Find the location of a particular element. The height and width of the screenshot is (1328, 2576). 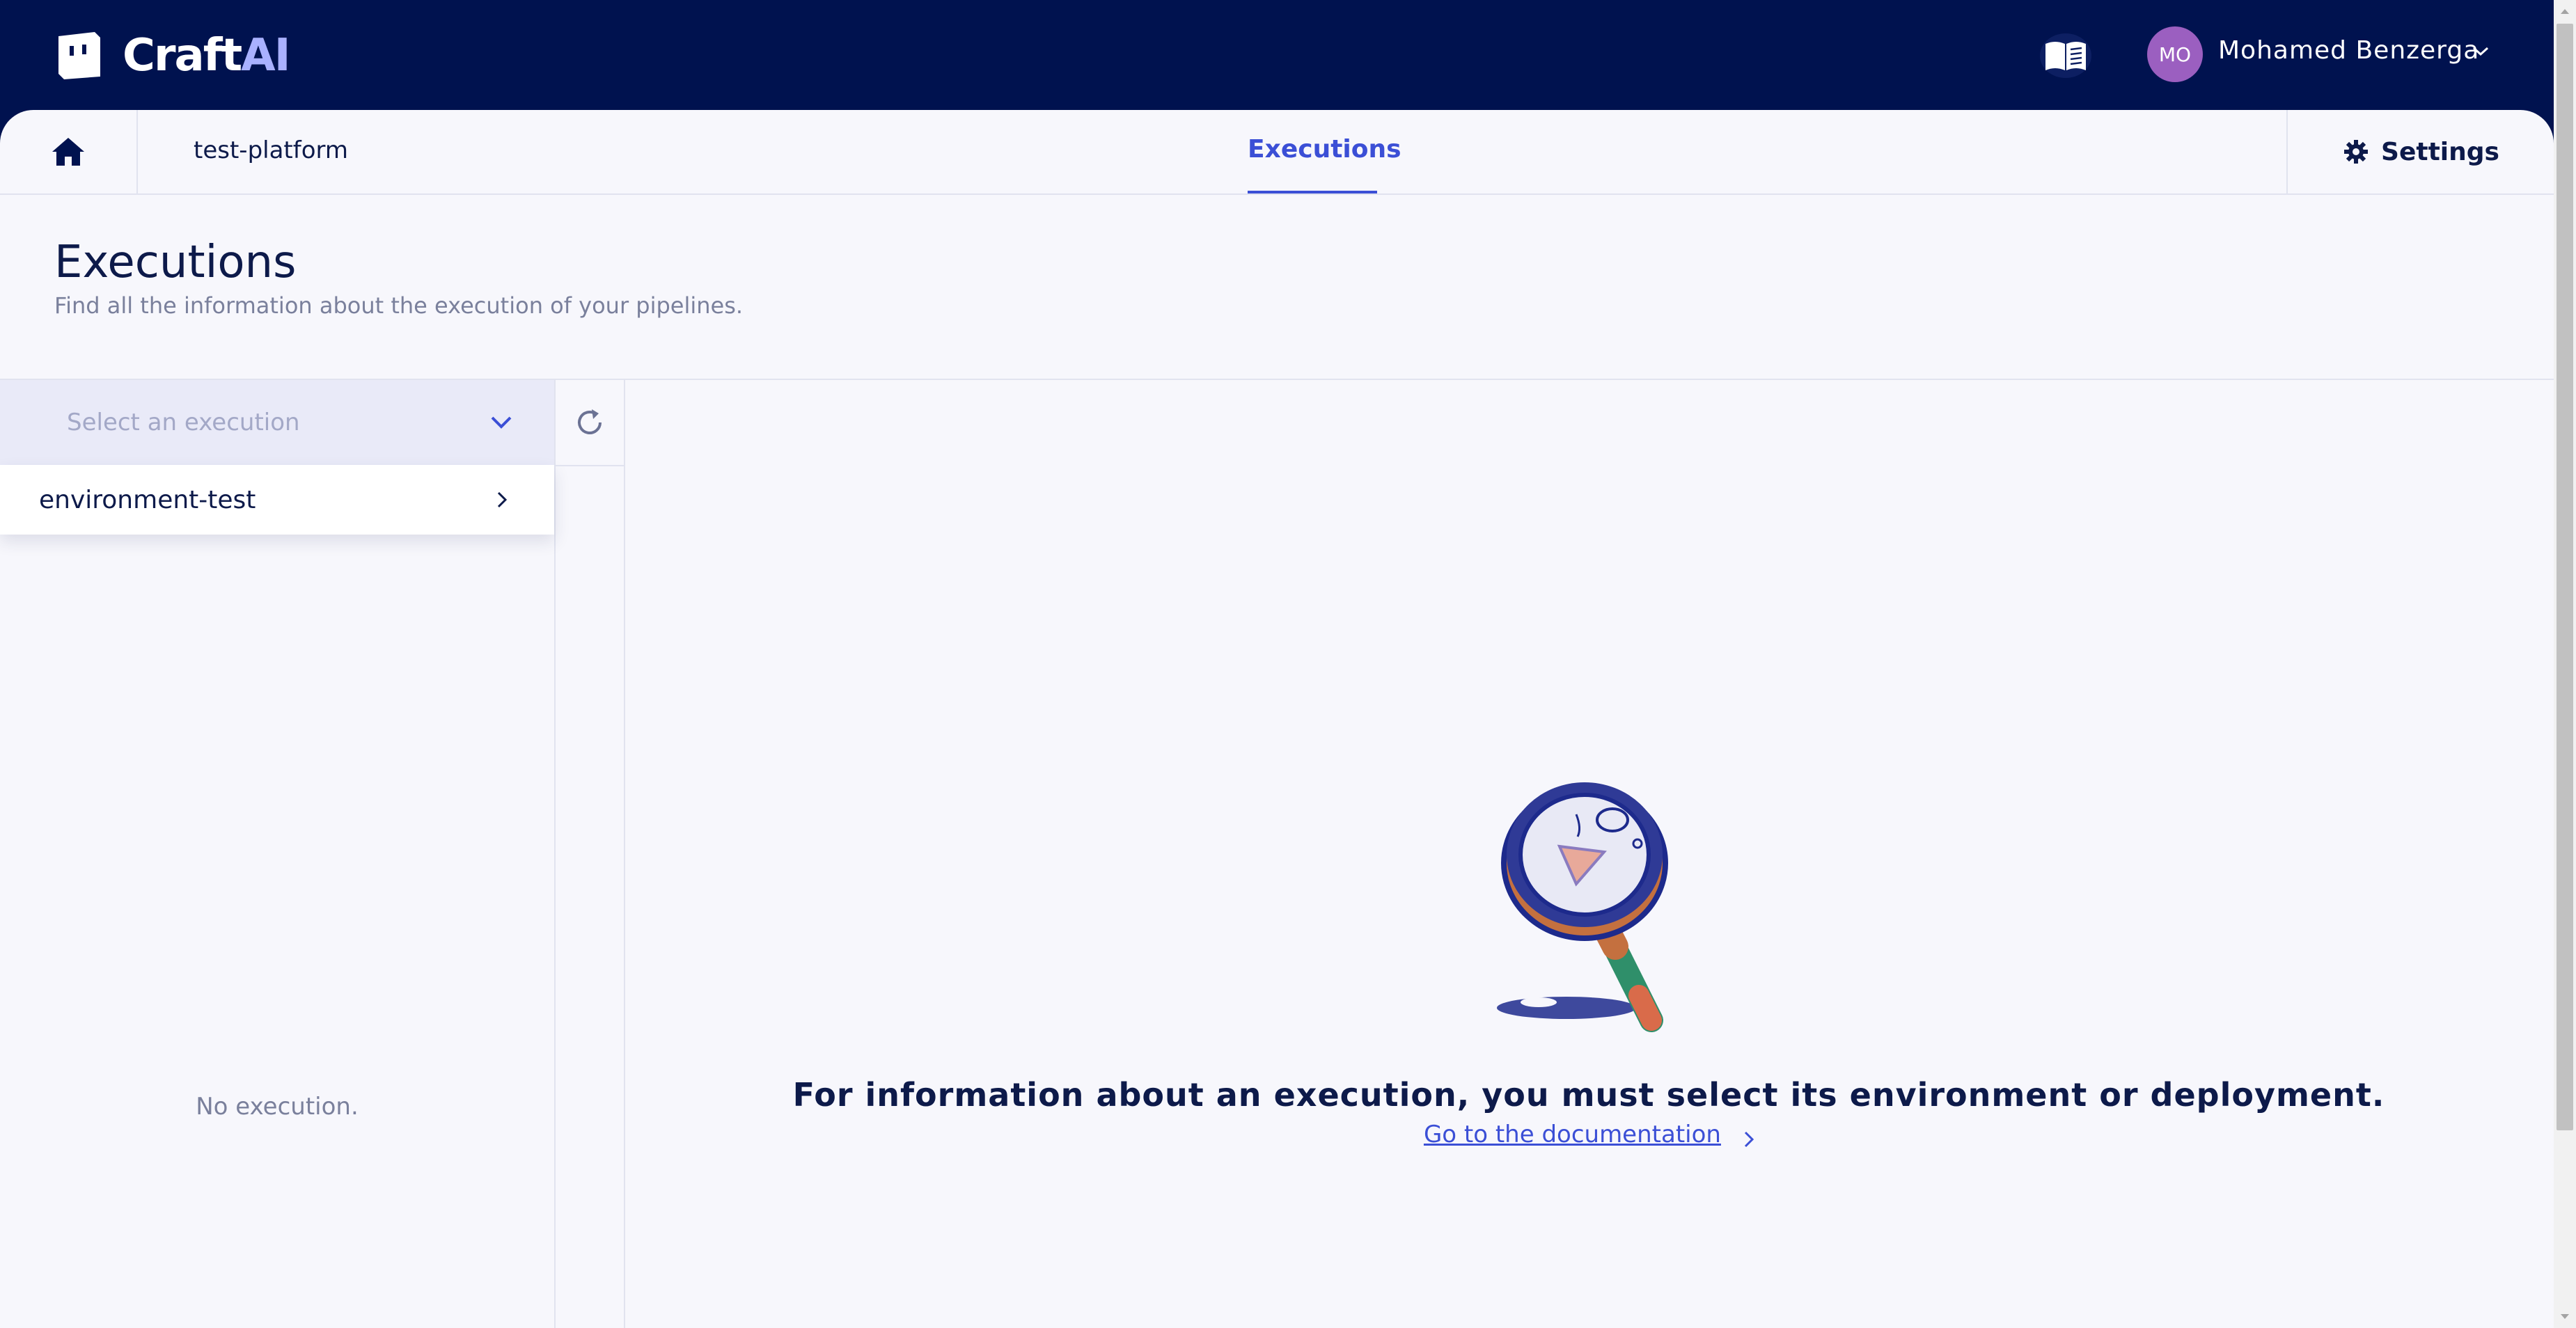

page-title: Executions is located at coordinates (175, 262).